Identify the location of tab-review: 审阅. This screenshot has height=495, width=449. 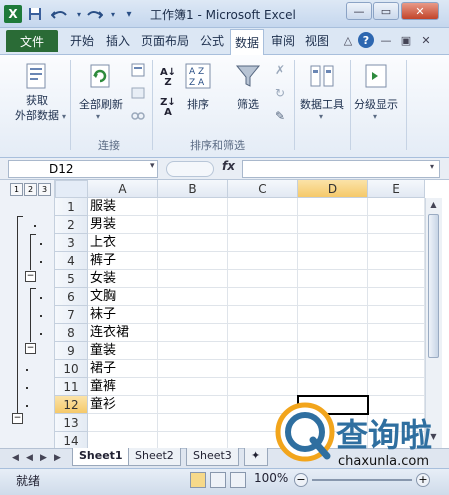
(283, 42).